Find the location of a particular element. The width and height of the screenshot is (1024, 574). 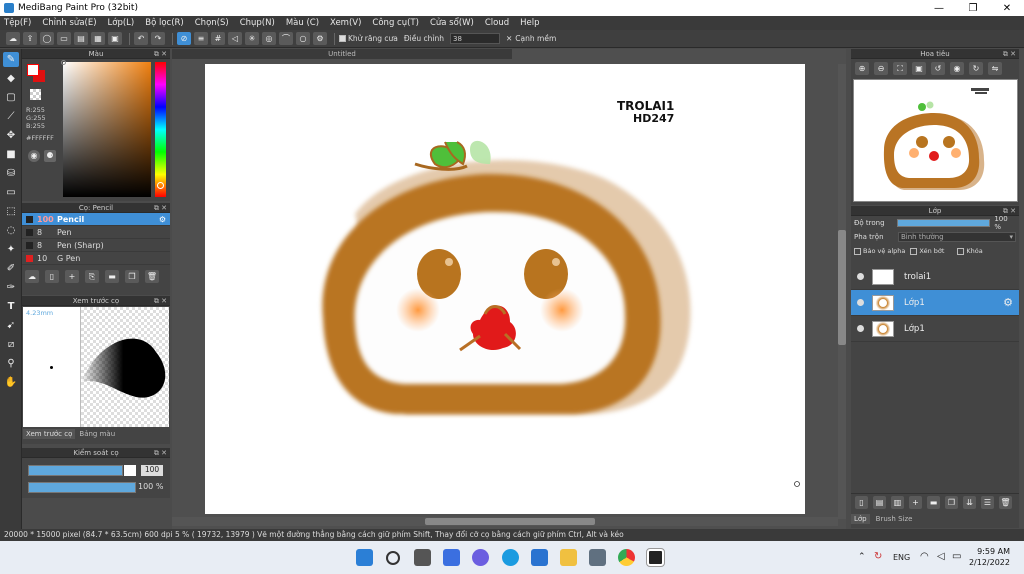

medibang-app-icon is located at coordinates (655, 557).